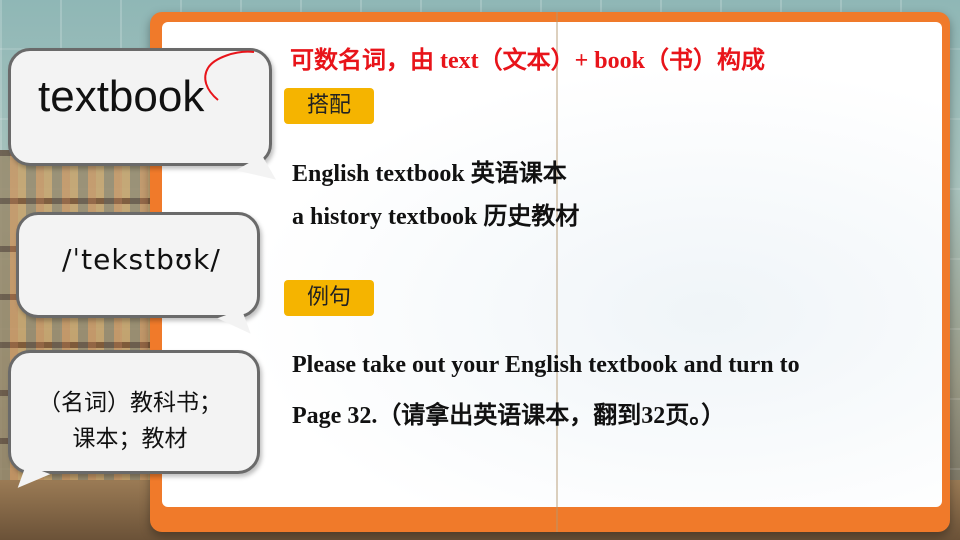  What do you see at coordinates (528, 61) in the screenshot?
I see `etymology-note: 可数名词，由 text（文本）+ book（书）构成` at bounding box center [528, 61].